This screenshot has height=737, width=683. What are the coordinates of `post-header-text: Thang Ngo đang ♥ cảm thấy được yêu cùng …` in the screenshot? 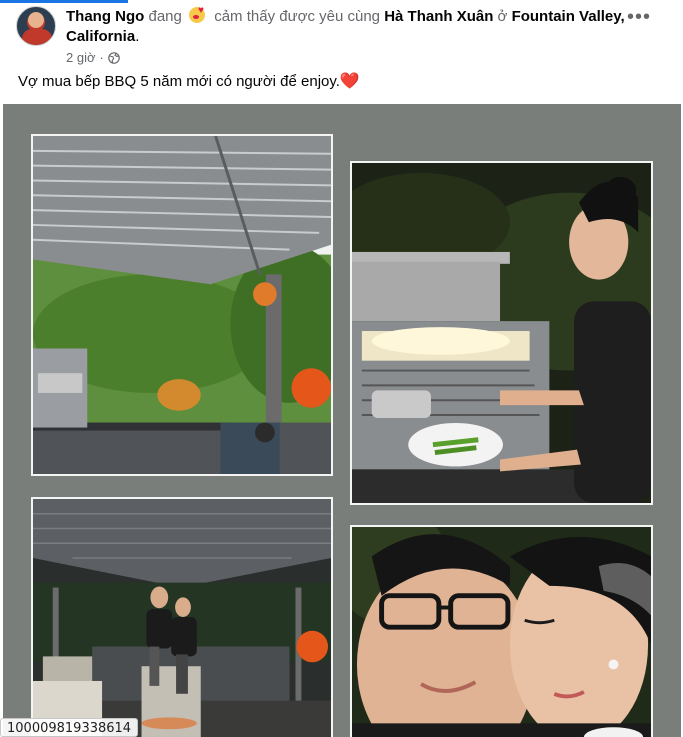 It's located at (351, 26).